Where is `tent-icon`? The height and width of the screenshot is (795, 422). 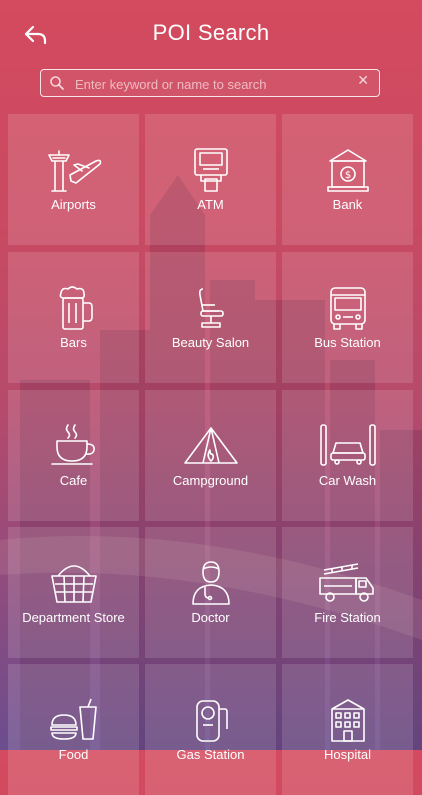 tent-icon is located at coordinates (210, 445).